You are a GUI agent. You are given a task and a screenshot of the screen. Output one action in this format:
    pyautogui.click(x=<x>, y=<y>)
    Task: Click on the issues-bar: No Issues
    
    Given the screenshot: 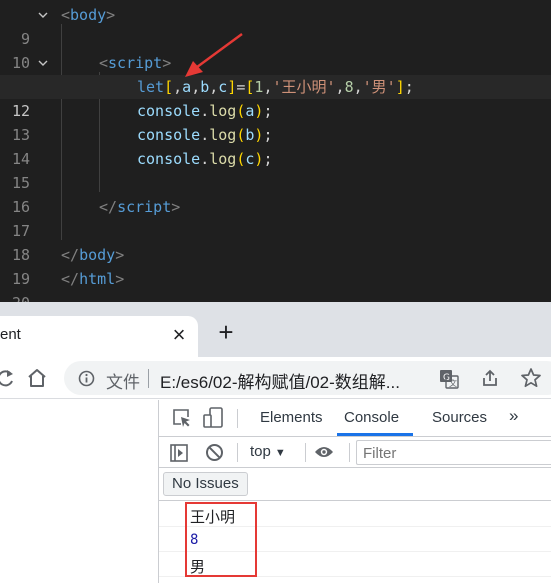 What is the action you would take?
    pyautogui.click(x=355, y=484)
    